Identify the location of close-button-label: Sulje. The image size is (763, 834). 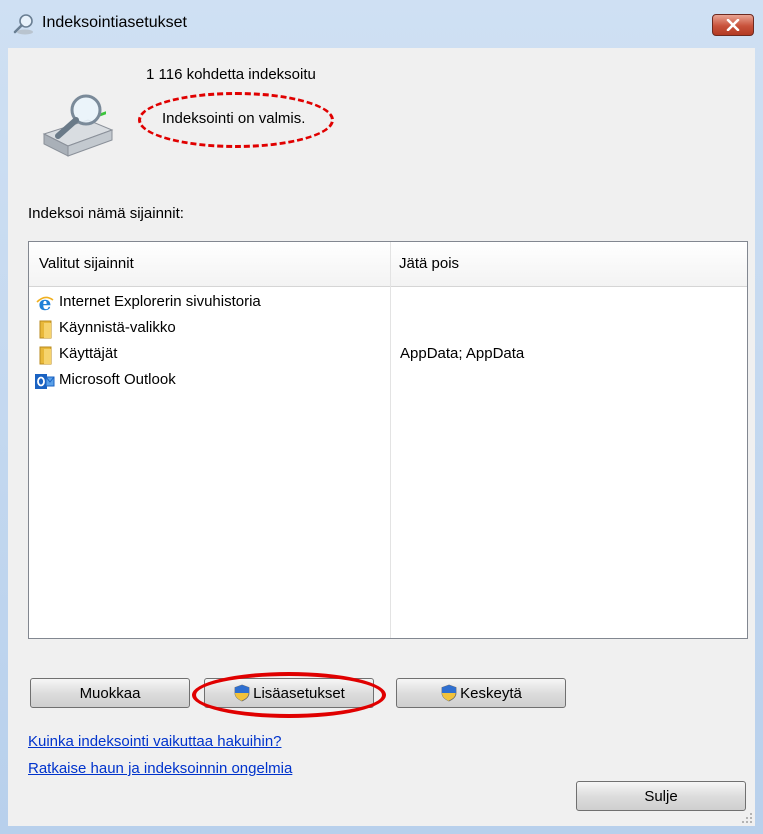
(661, 796).